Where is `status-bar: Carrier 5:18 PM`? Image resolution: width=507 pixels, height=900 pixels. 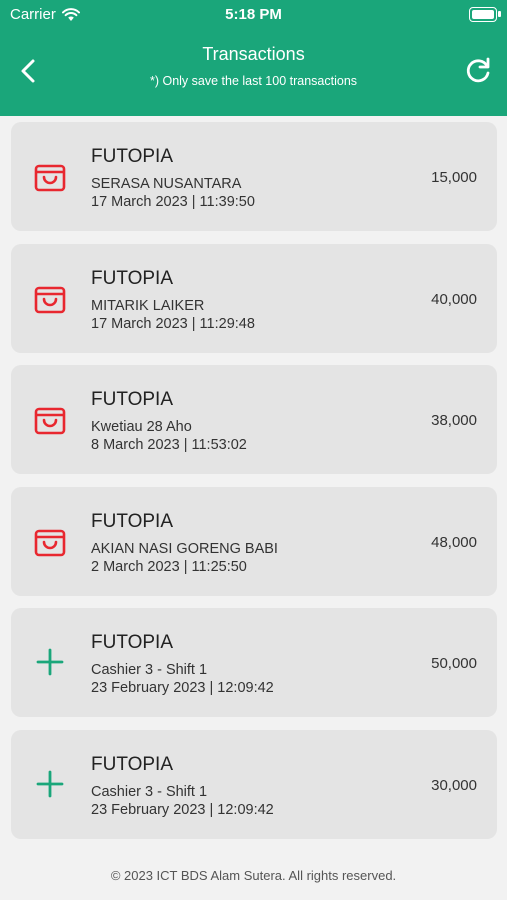 status-bar: Carrier 5:18 PM is located at coordinates (253, 14).